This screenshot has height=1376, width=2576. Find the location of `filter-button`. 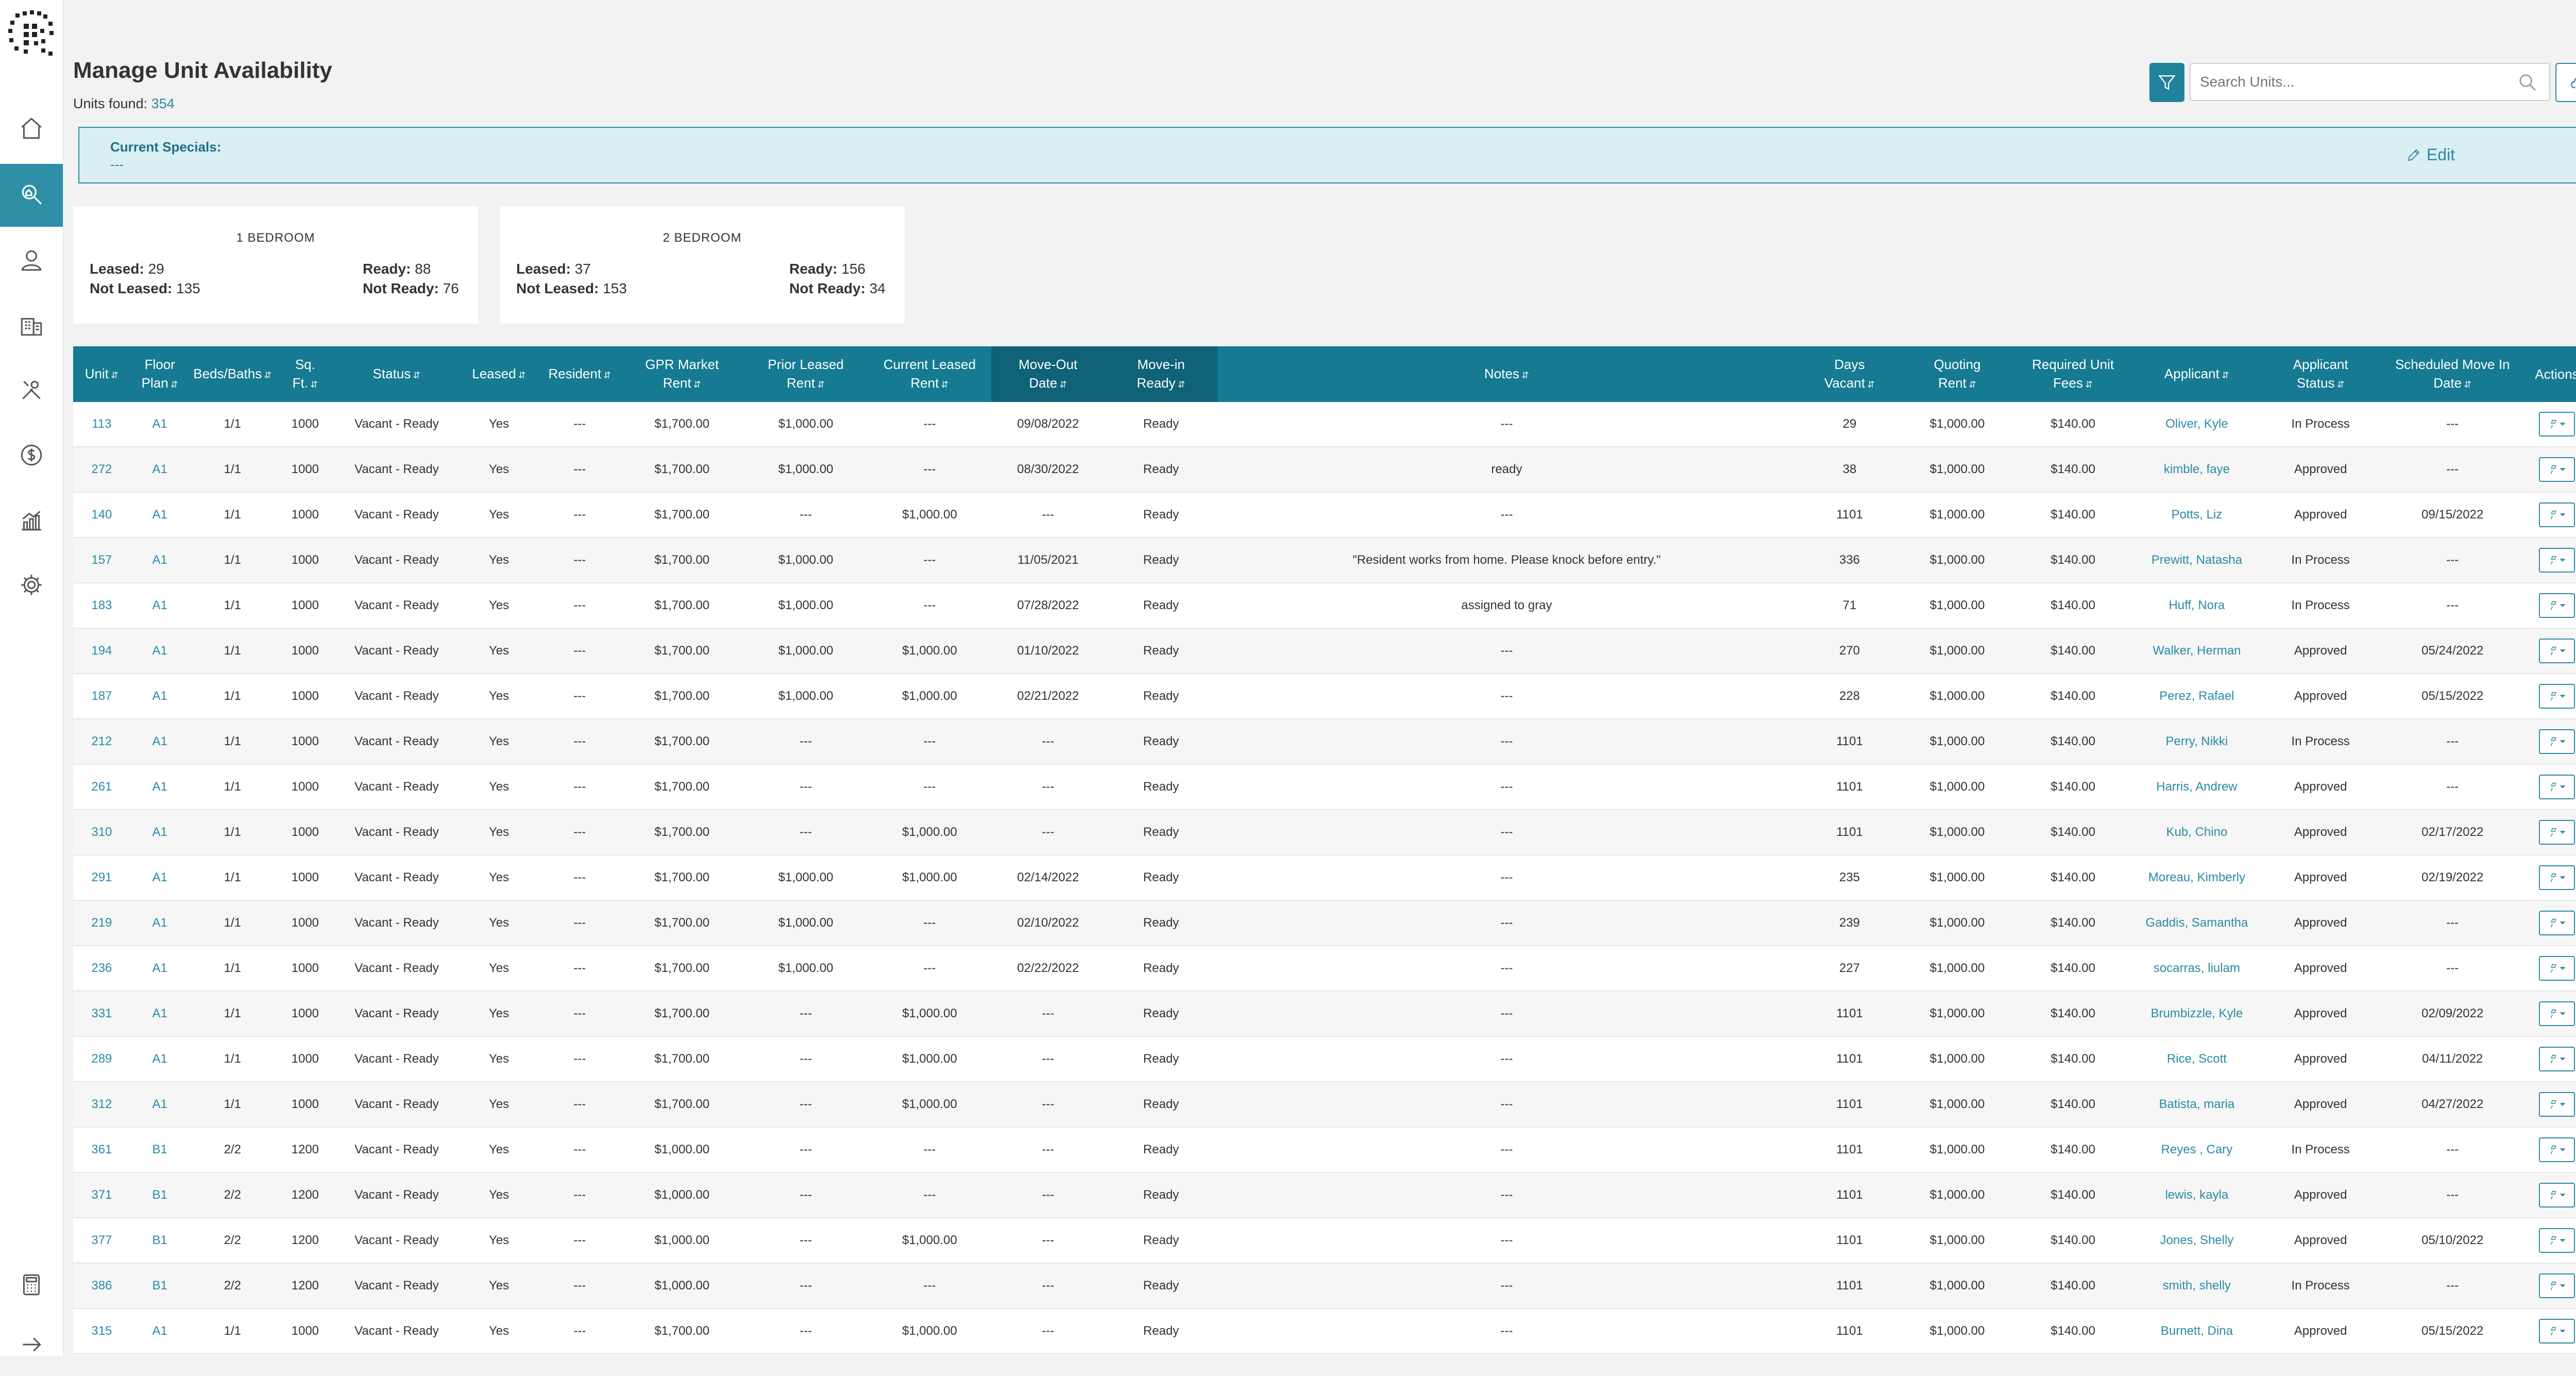

filter-button is located at coordinates (2166, 82).